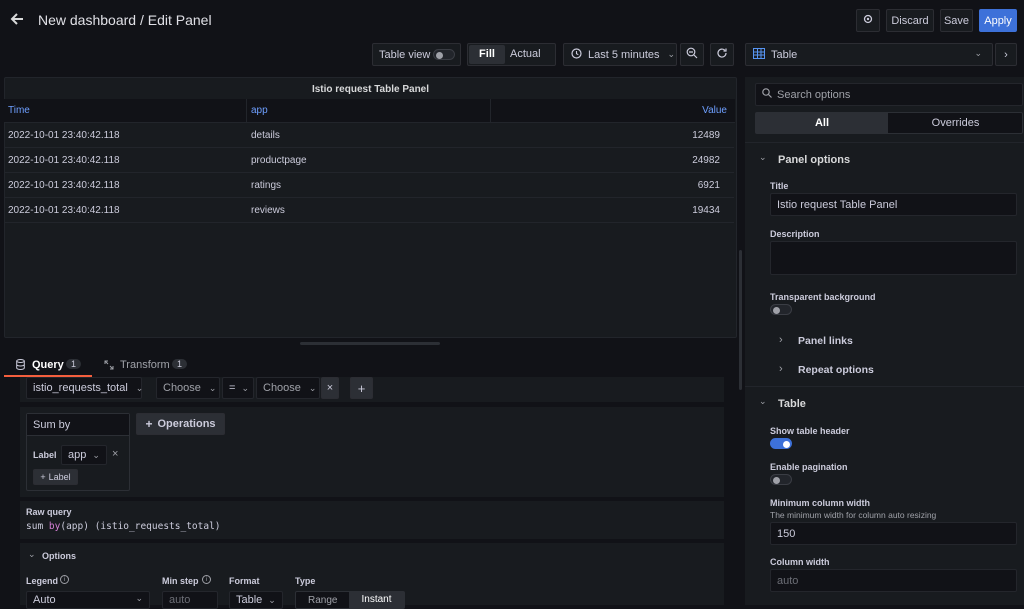  Describe the element at coordinates (42, 581) in the screenshot. I see `legend-label: Legend` at that location.